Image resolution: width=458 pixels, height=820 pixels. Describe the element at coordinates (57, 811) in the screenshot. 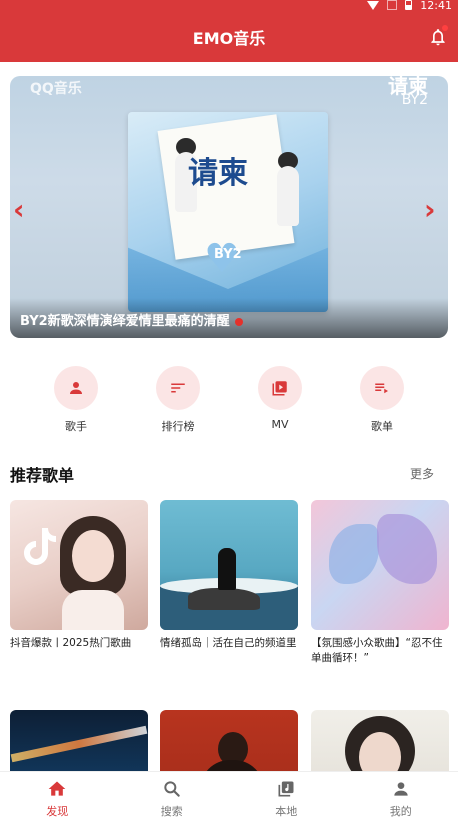

I see `tab-label: 发现` at that location.